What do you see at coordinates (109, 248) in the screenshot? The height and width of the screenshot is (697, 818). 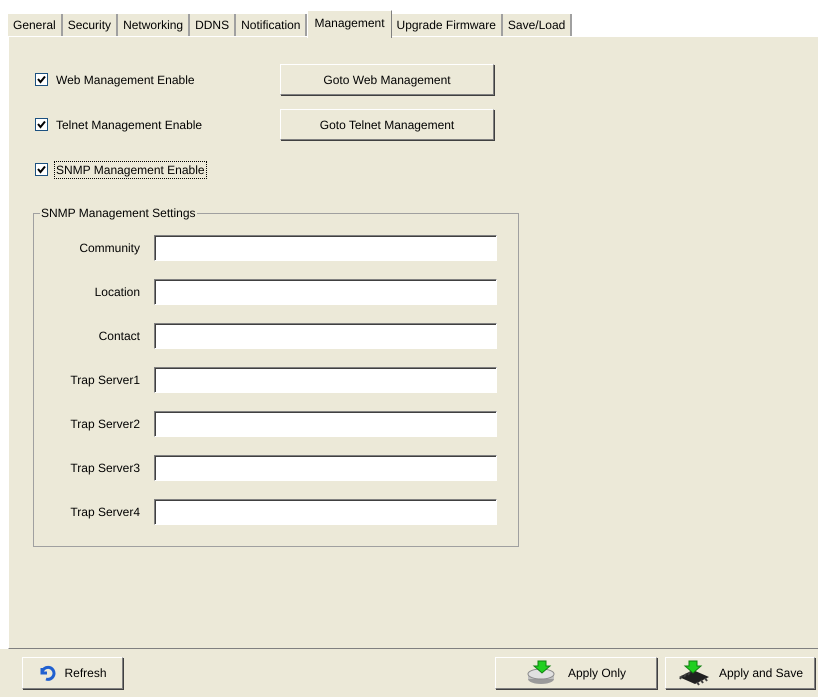 I see `field-label: Community` at bounding box center [109, 248].